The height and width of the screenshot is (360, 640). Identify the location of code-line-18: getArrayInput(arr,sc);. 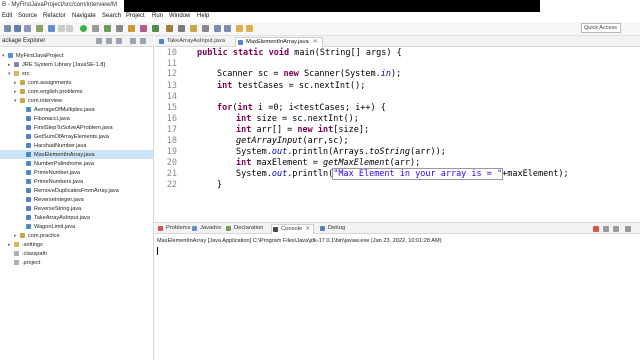
(292, 141).